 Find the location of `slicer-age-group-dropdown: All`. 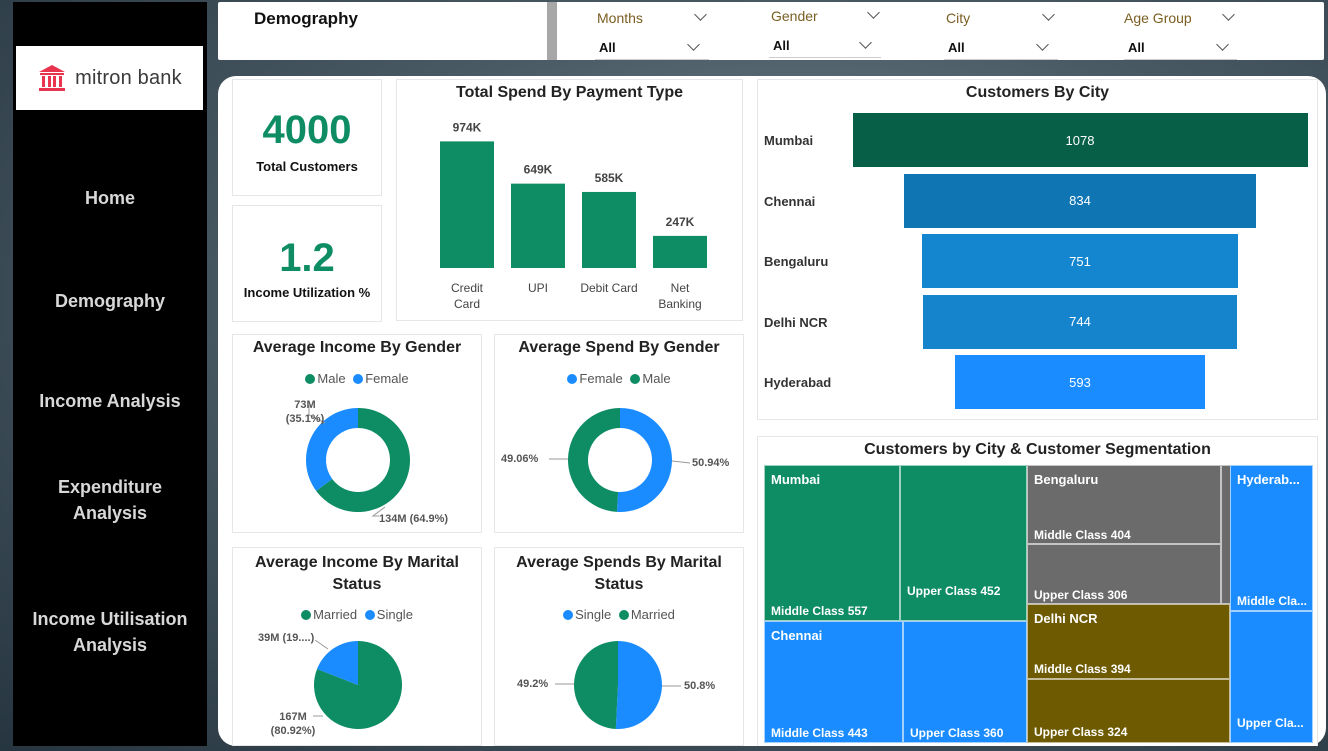

slicer-age-group-dropdown: All is located at coordinates (1180, 48).